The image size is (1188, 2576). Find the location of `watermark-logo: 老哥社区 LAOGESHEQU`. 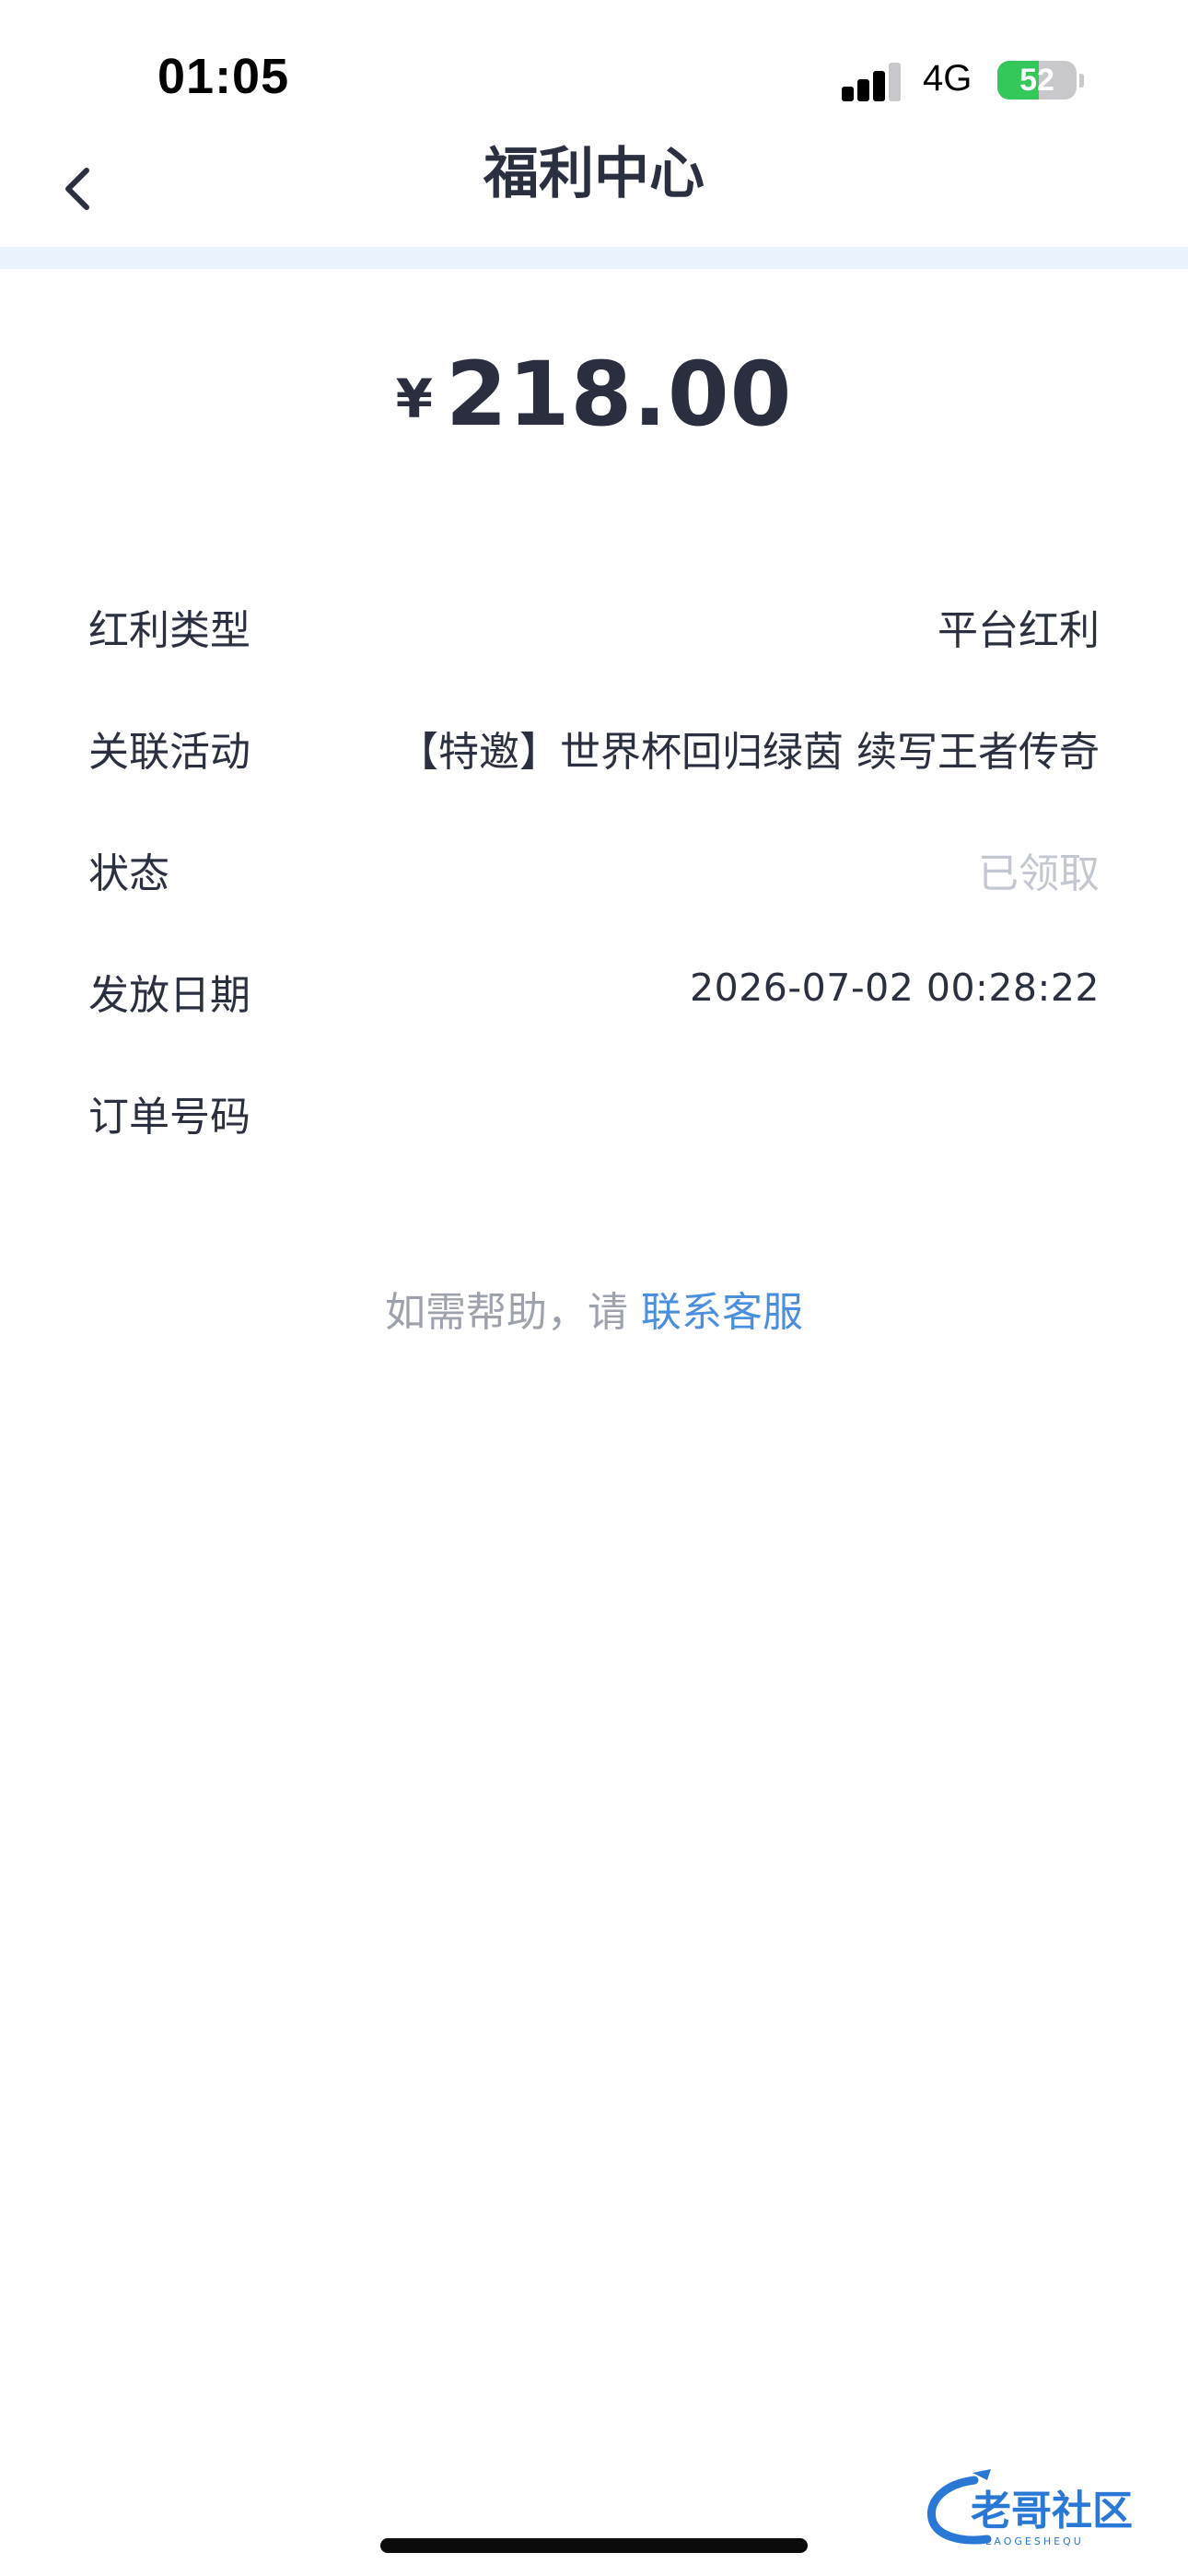

watermark-logo: 老哥社区 LAOGESHEQU is located at coordinates (1050, 2506).